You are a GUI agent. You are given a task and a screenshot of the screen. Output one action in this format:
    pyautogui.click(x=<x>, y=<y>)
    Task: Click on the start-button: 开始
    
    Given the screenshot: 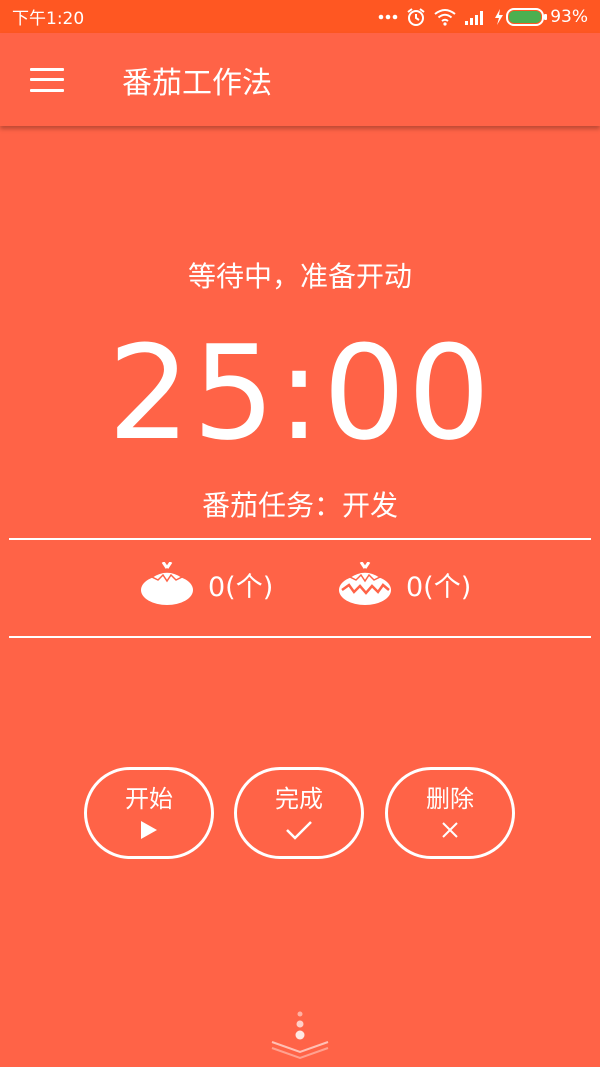 What is the action you would take?
    pyautogui.click(x=149, y=813)
    